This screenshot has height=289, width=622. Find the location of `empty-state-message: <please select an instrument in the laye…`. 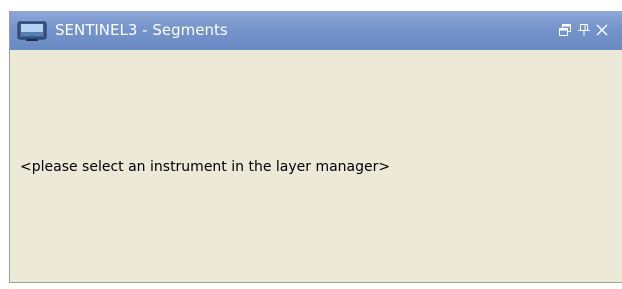

empty-state-message: <please select an instrument in the laye… is located at coordinates (205, 167).